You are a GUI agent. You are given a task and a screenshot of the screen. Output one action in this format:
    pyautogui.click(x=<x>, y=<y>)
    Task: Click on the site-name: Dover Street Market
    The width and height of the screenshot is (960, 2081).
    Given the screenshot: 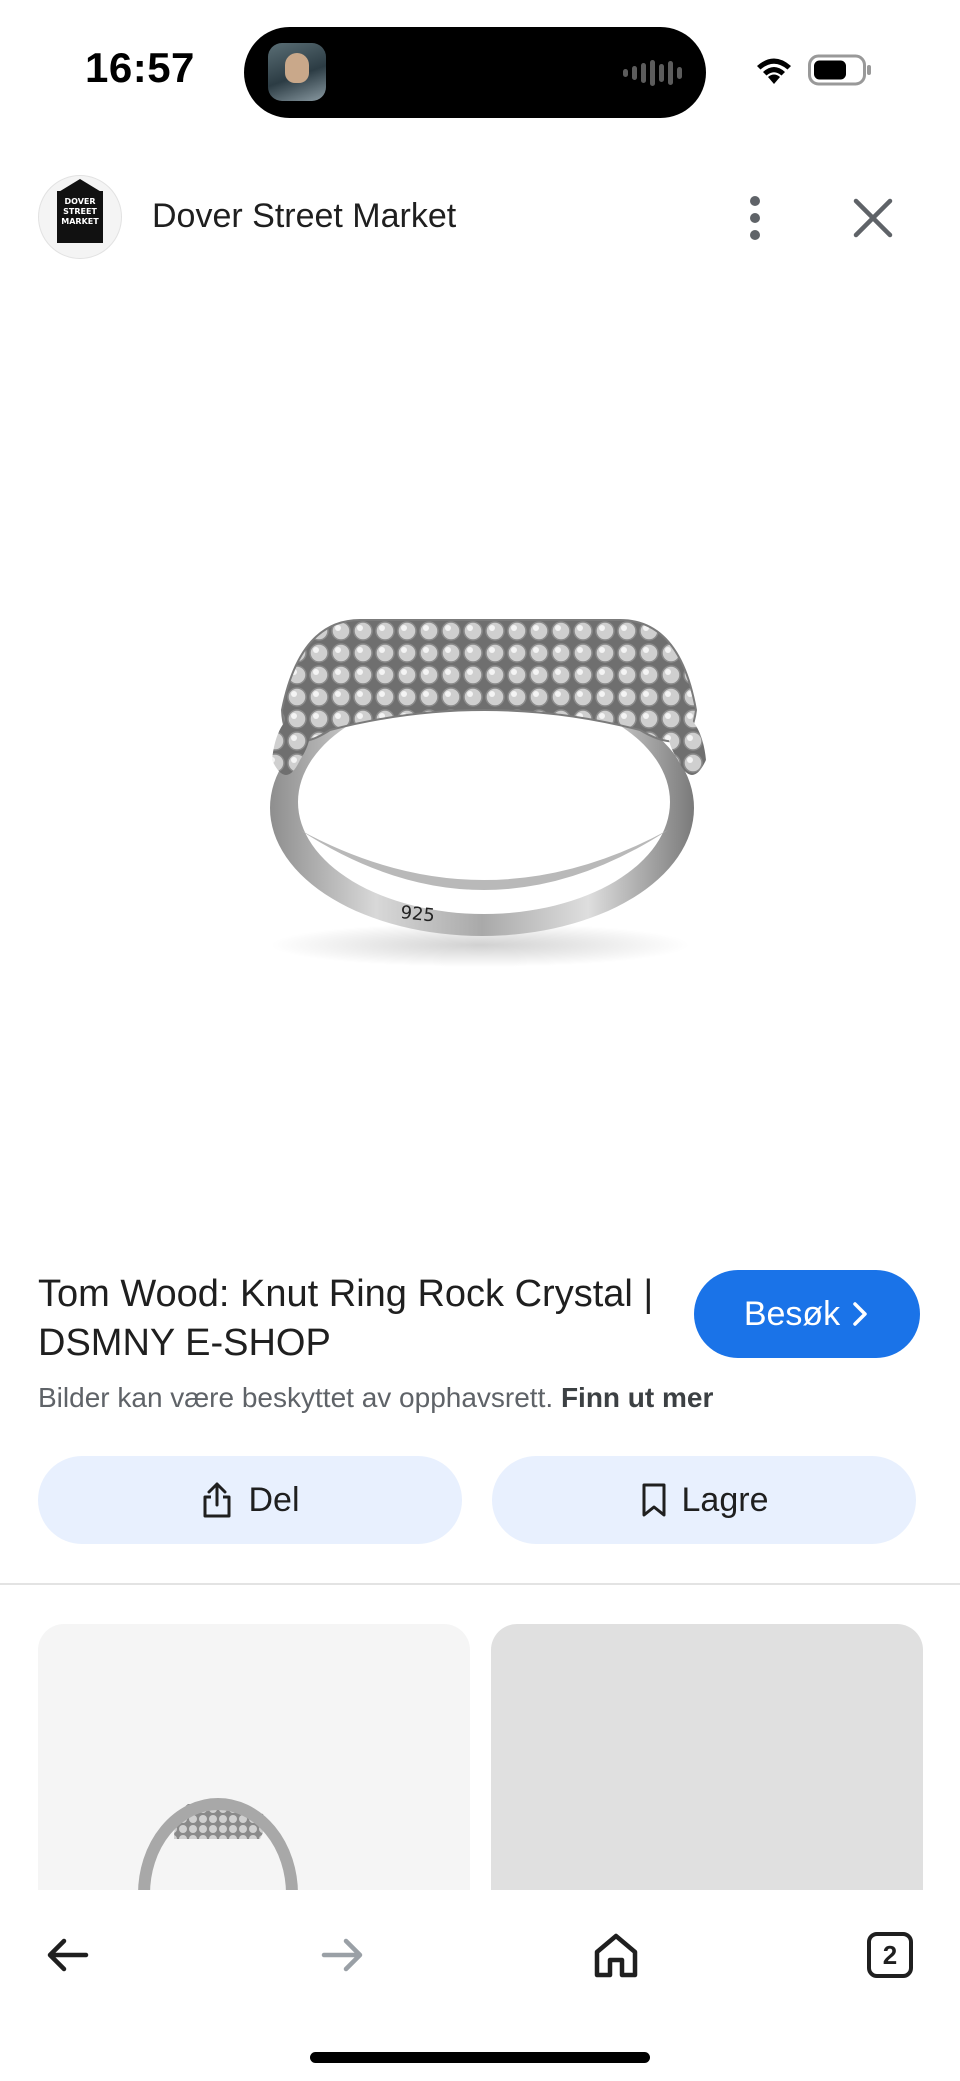 What is the action you would take?
    pyautogui.click(x=304, y=216)
    